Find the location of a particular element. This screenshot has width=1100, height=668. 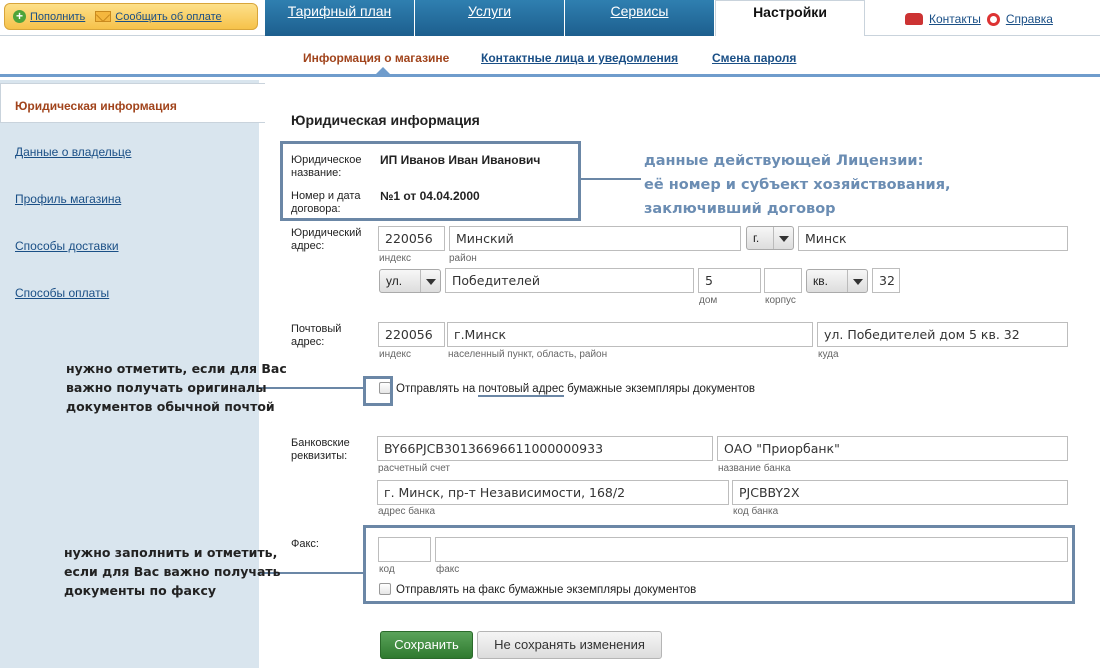

legal-index-input: 220056 is located at coordinates (411, 238).